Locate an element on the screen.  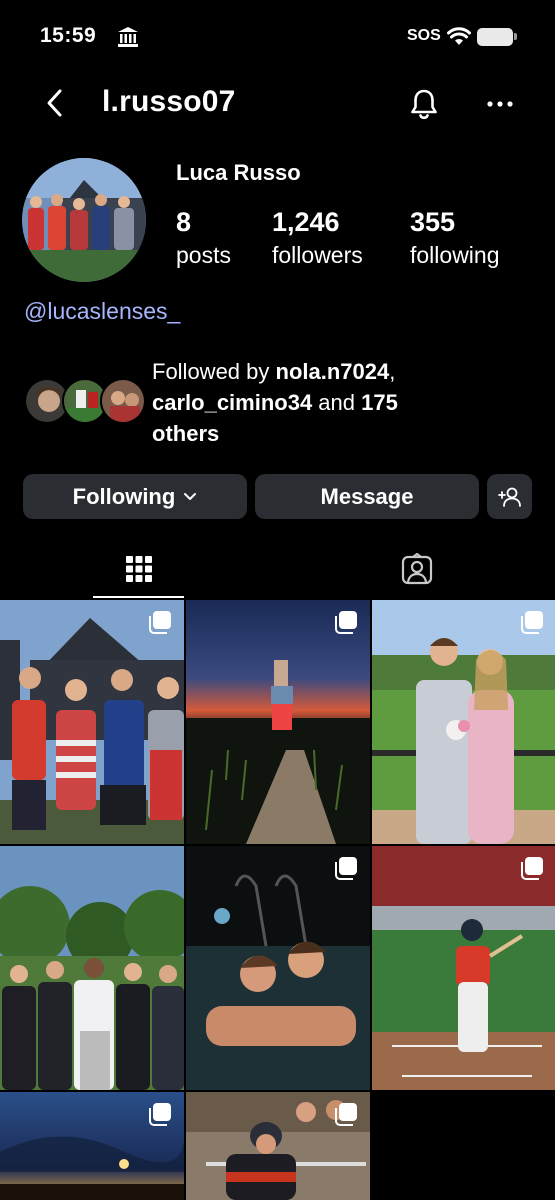
mutual-avatar is located at coordinates (123, 401).